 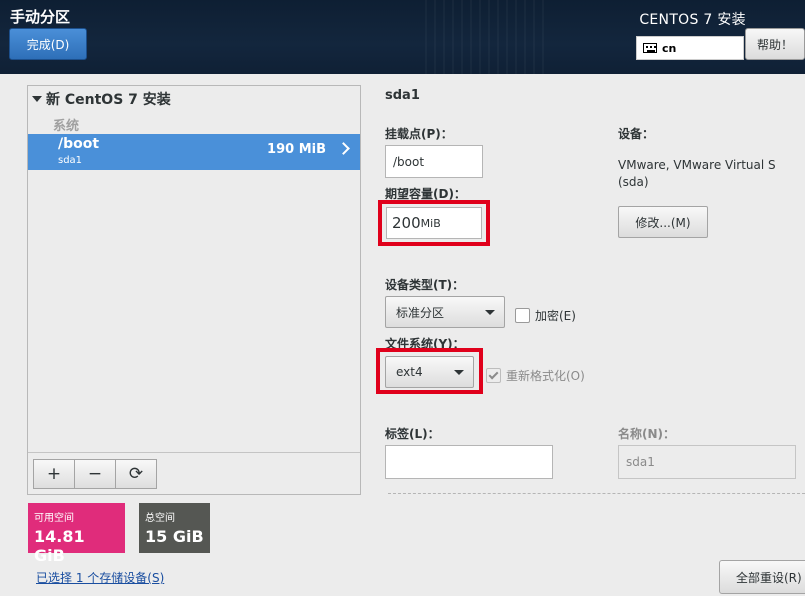 I want to click on name-value: sda1, so click(x=640, y=462).